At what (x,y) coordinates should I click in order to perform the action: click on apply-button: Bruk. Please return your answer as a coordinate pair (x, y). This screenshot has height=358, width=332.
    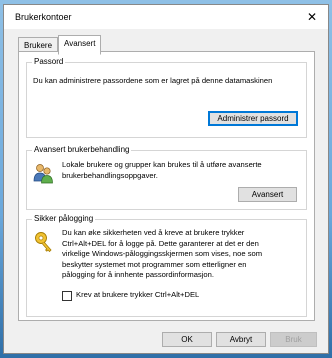
    Looking at the image, I should click on (293, 339).